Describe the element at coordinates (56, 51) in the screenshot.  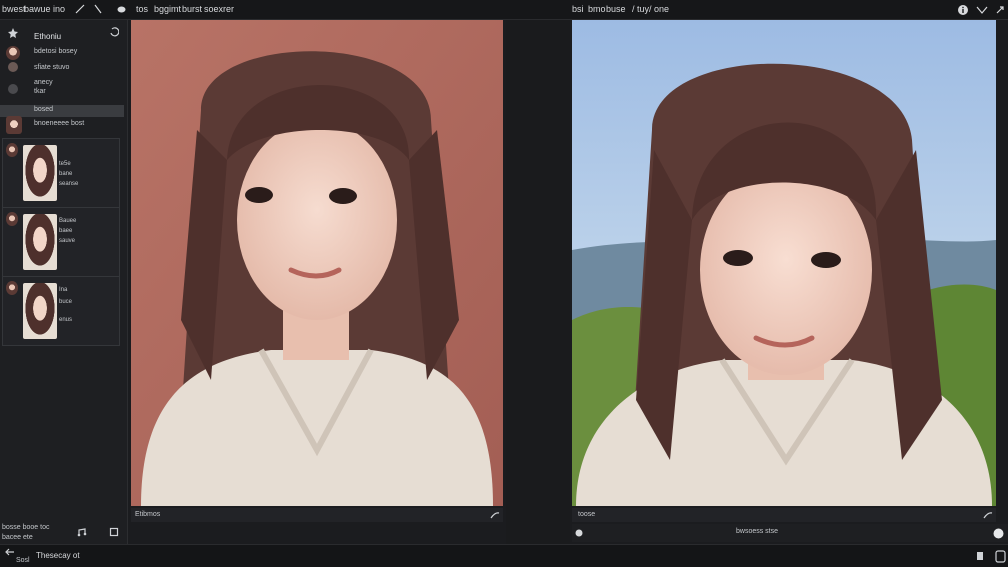
I see `layer-label: bdetosi bosey` at that location.